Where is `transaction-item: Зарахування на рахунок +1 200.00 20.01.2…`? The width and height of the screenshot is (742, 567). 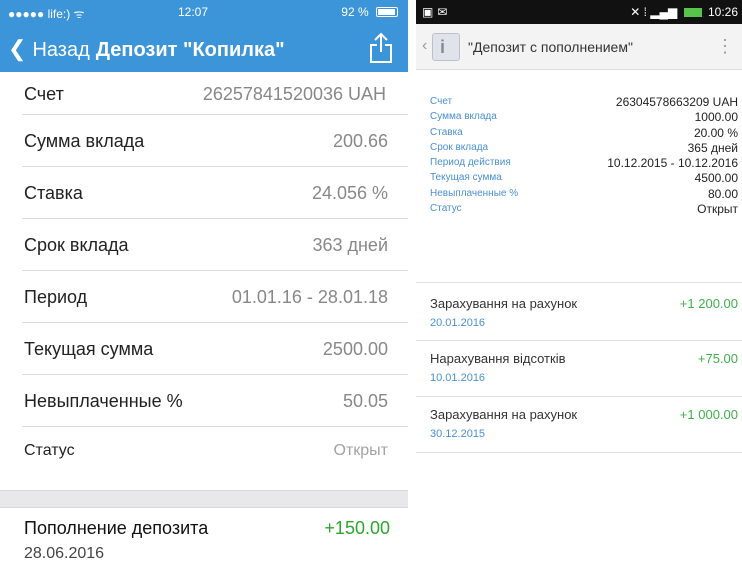
transaction-item: Зарахування на рахунок +1 200.00 20.01.2… is located at coordinates (584, 323).